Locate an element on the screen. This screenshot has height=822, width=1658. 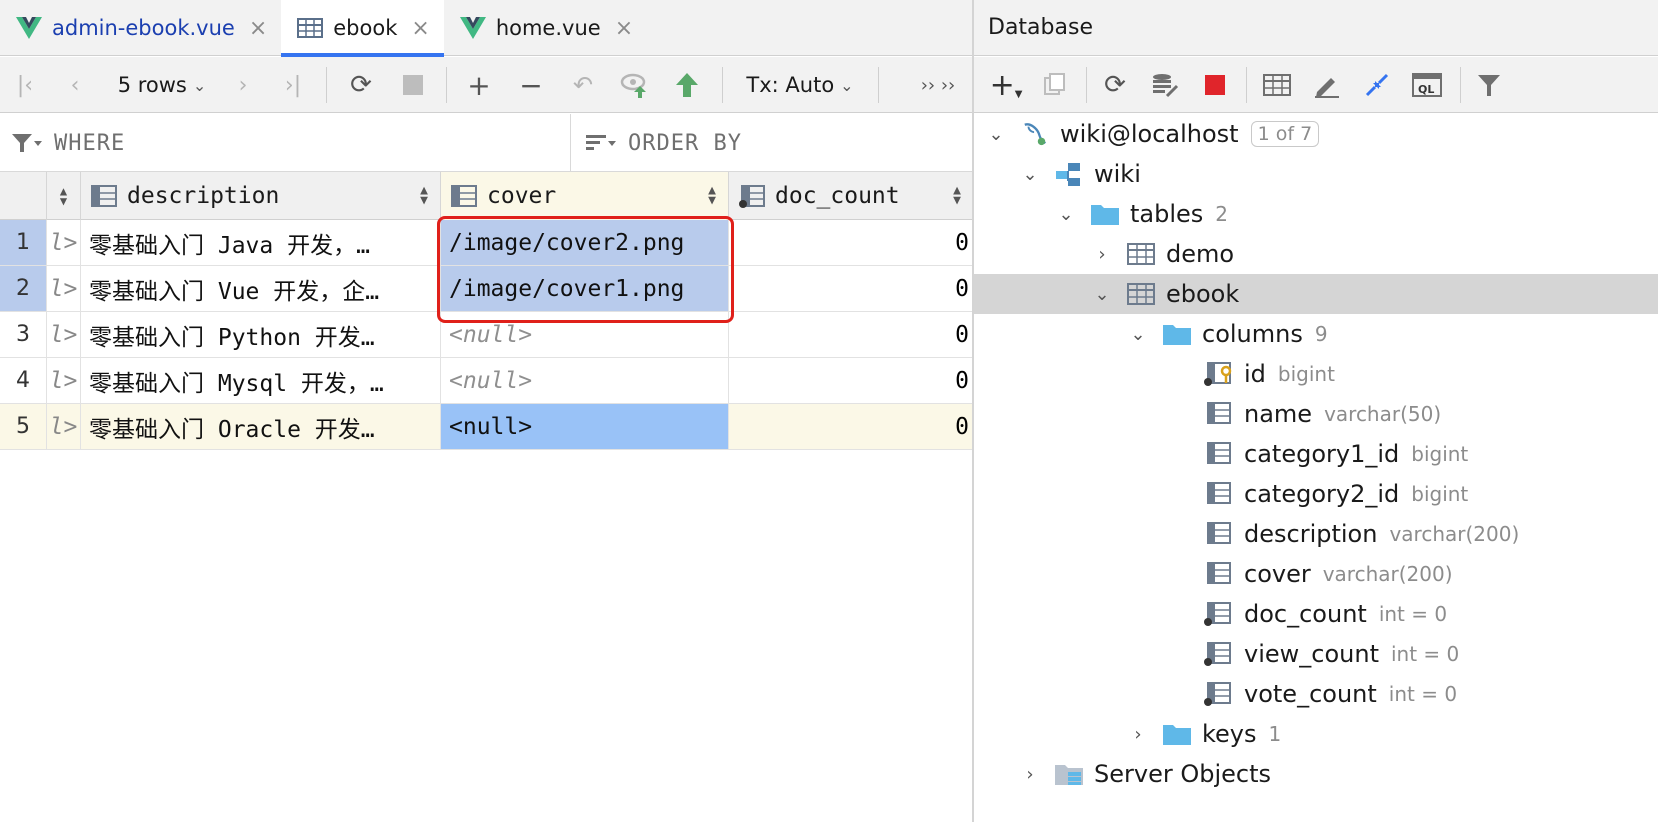
table-row: 5 l> 零基础入门 Oracle 开发… <null> 0 is located at coordinates (486, 427).